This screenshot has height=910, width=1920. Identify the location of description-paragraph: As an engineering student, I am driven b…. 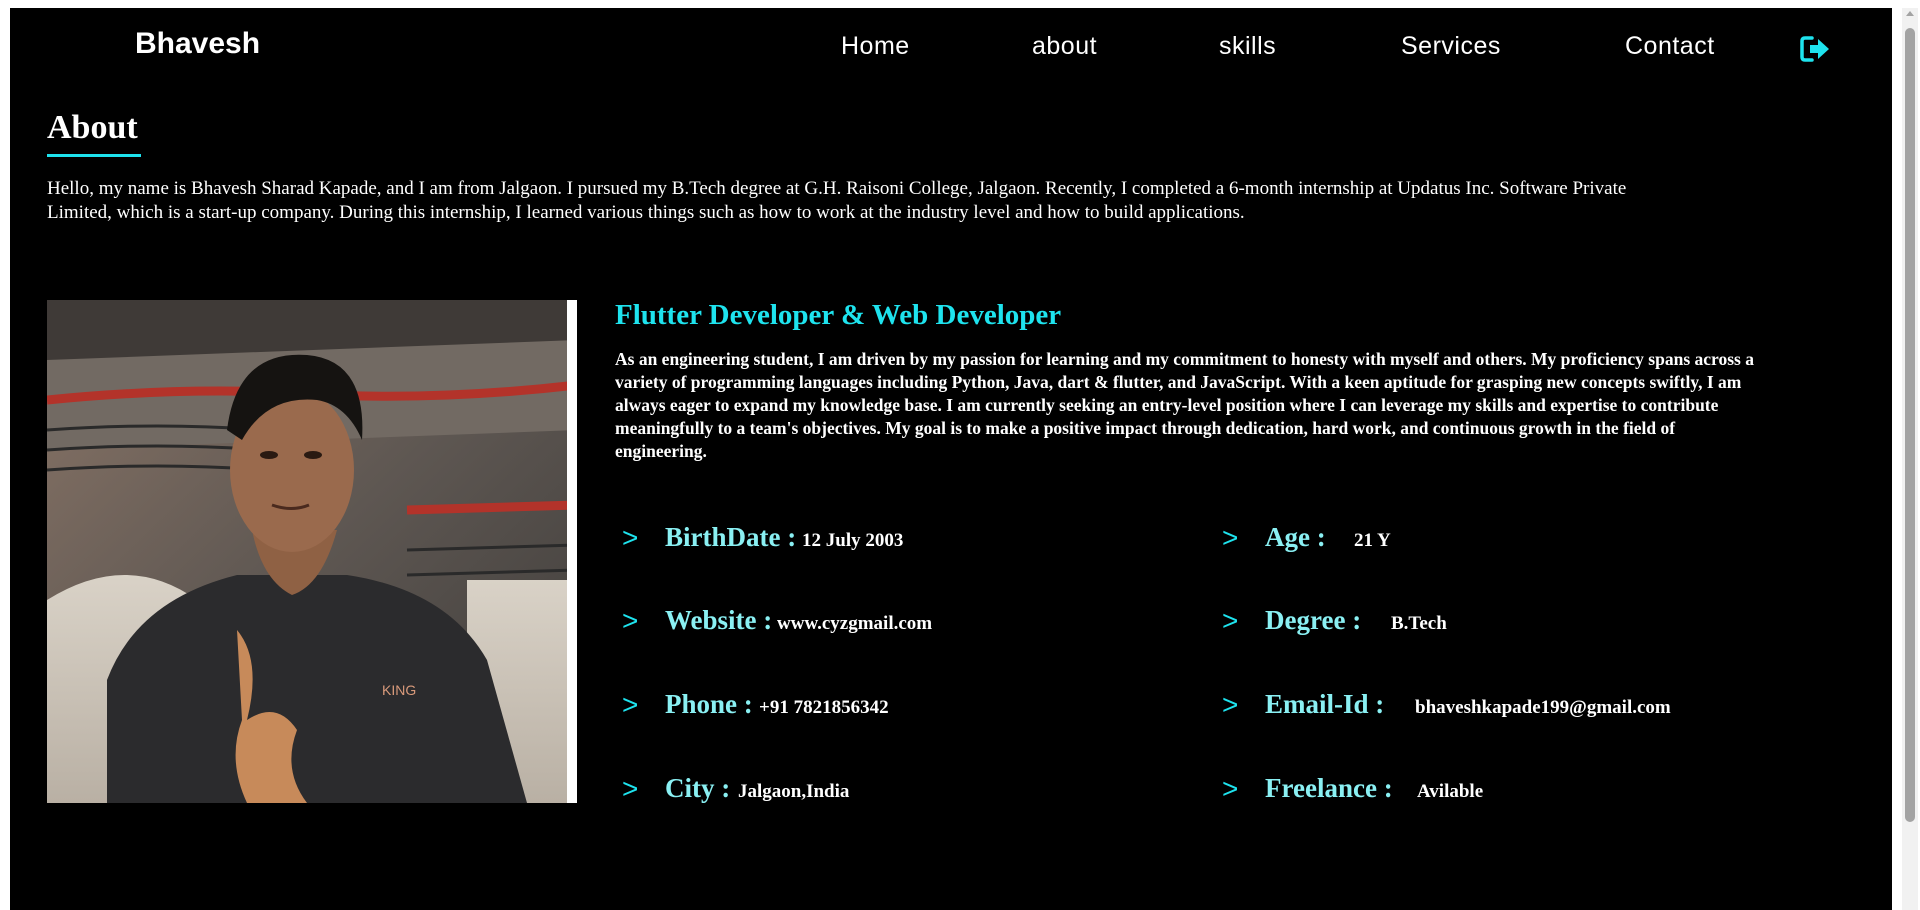
(1184, 405).